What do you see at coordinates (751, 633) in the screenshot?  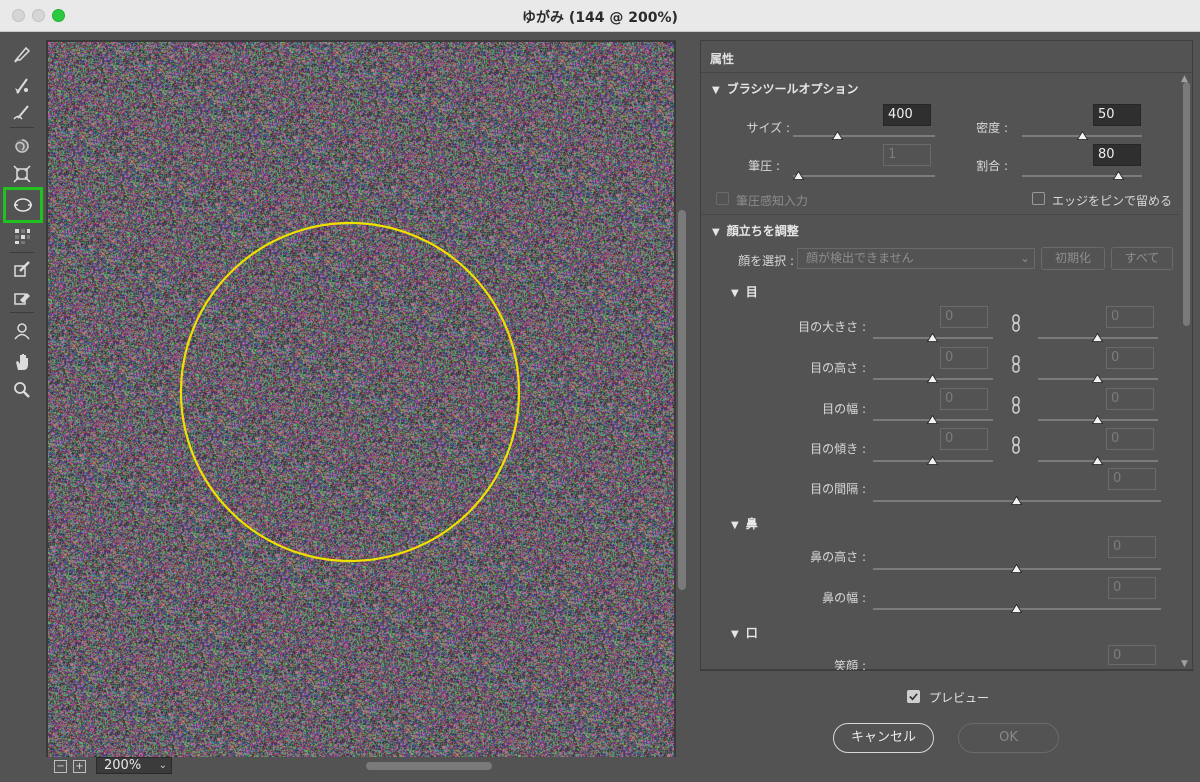 I see `mouth-section-title: 口` at bounding box center [751, 633].